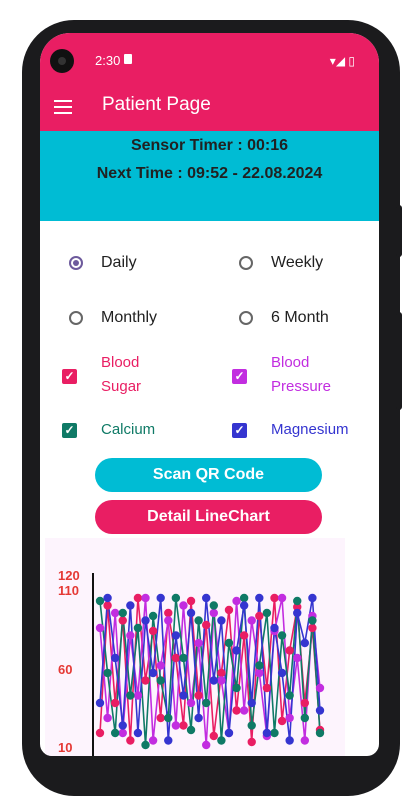 This screenshot has width=402, height=803. What do you see at coordinates (208, 664) in the screenshot?
I see `chart-plot` at bounding box center [208, 664].